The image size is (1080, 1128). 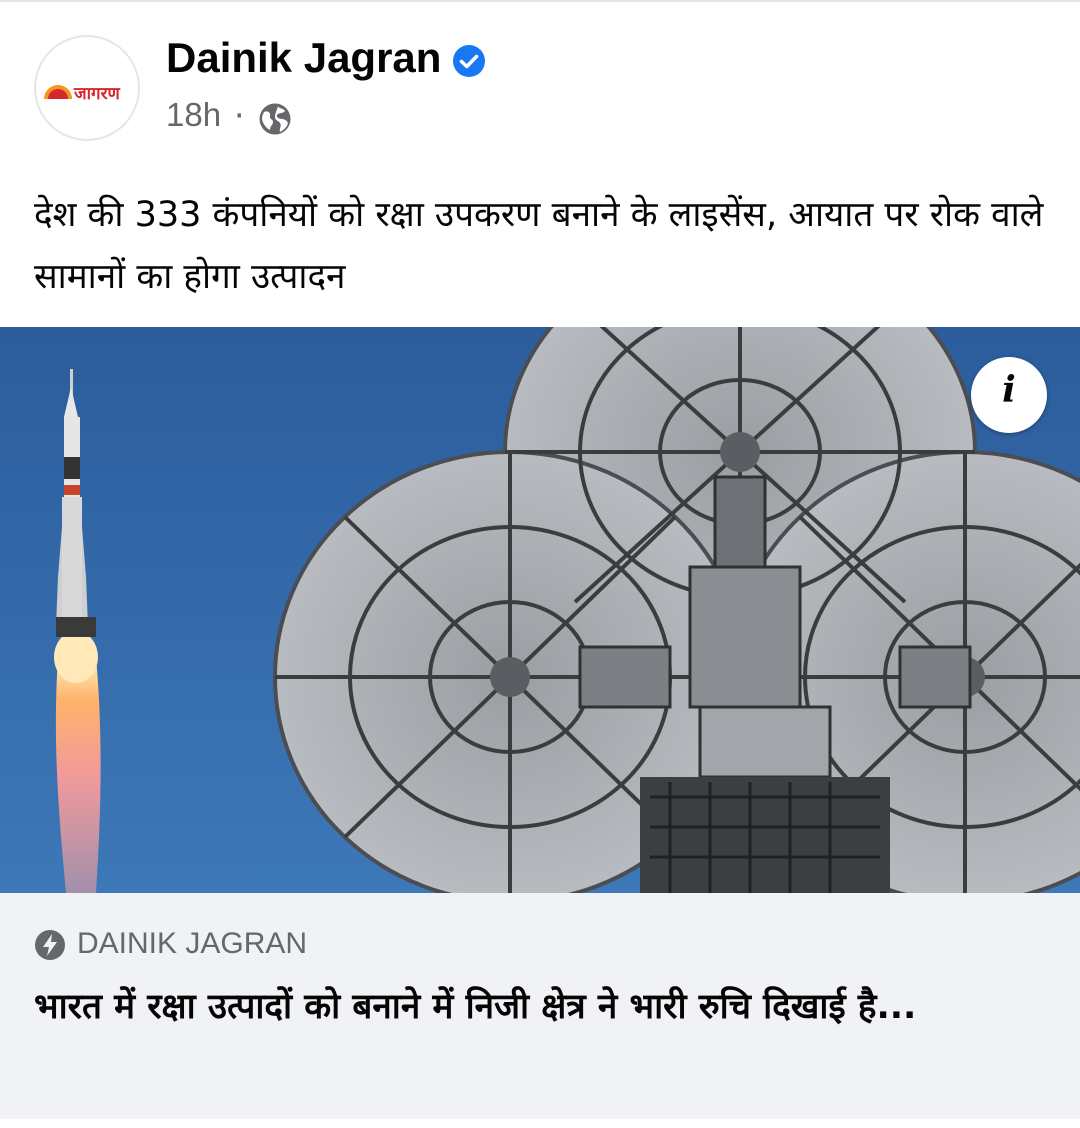 I want to click on post-timestamp: 18h, so click(x=193, y=115).